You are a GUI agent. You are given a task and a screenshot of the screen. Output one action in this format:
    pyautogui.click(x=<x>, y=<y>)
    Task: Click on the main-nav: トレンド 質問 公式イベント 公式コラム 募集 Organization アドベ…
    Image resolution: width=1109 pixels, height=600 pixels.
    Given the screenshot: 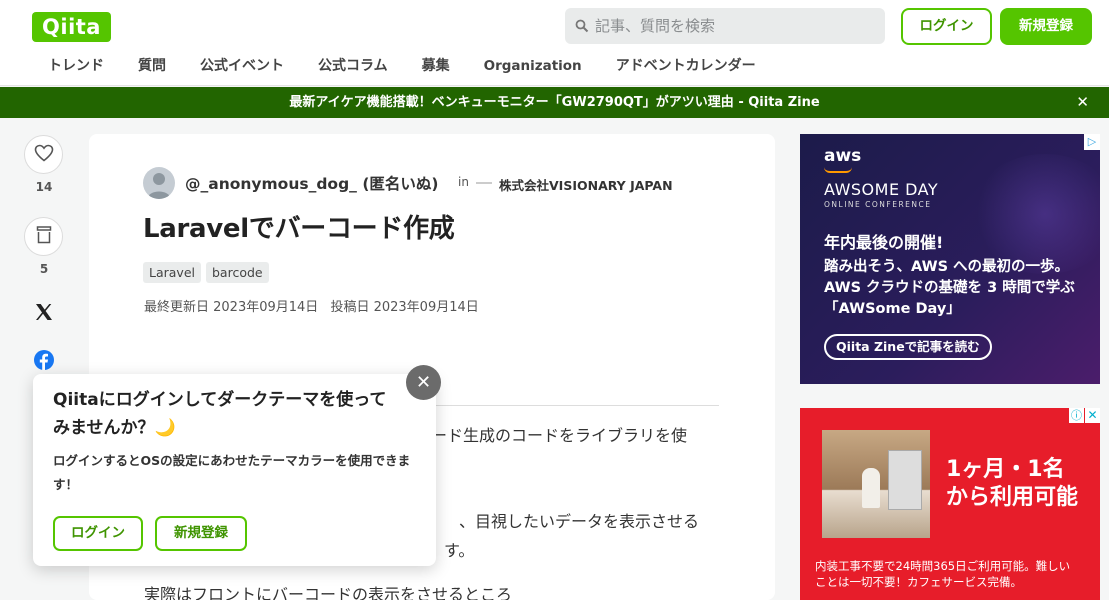 What is the action you would take?
    pyautogui.click(x=402, y=67)
    